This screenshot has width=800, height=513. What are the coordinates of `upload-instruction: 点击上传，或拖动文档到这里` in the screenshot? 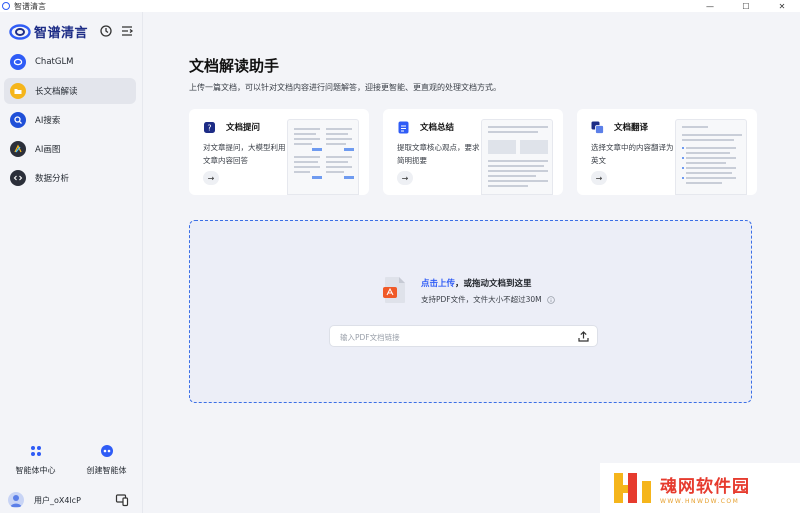 It's located at (476, 283).